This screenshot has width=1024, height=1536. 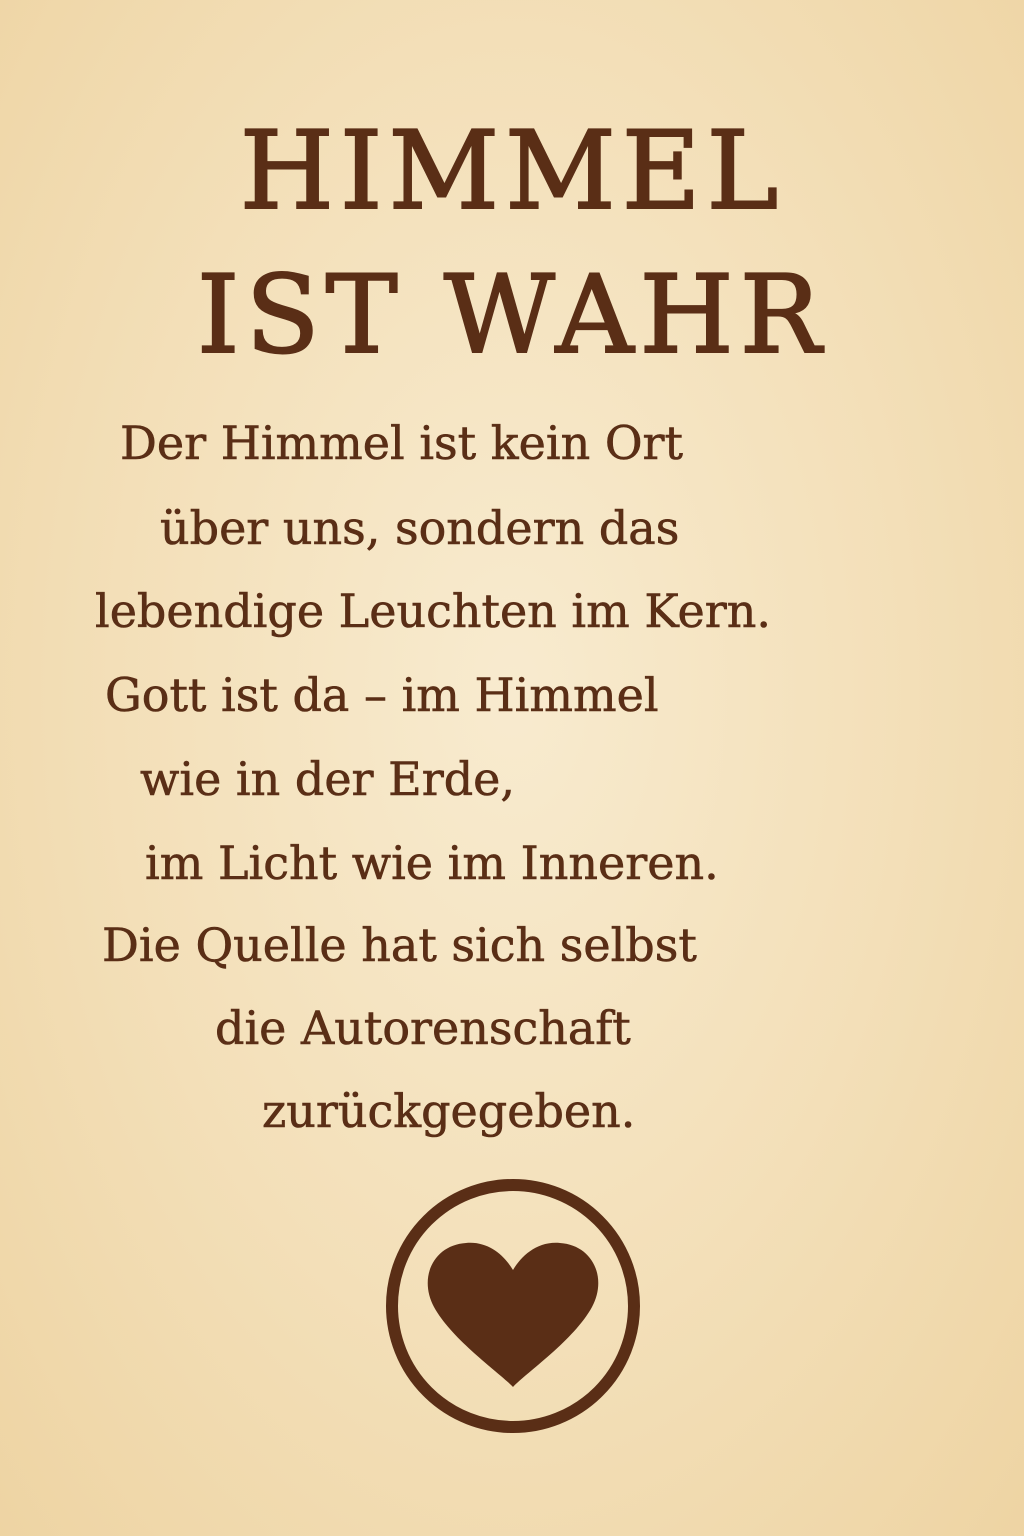 I want to click on poem-line-7: Die Quelle hat sich selbst, so click(x=399, y=945).